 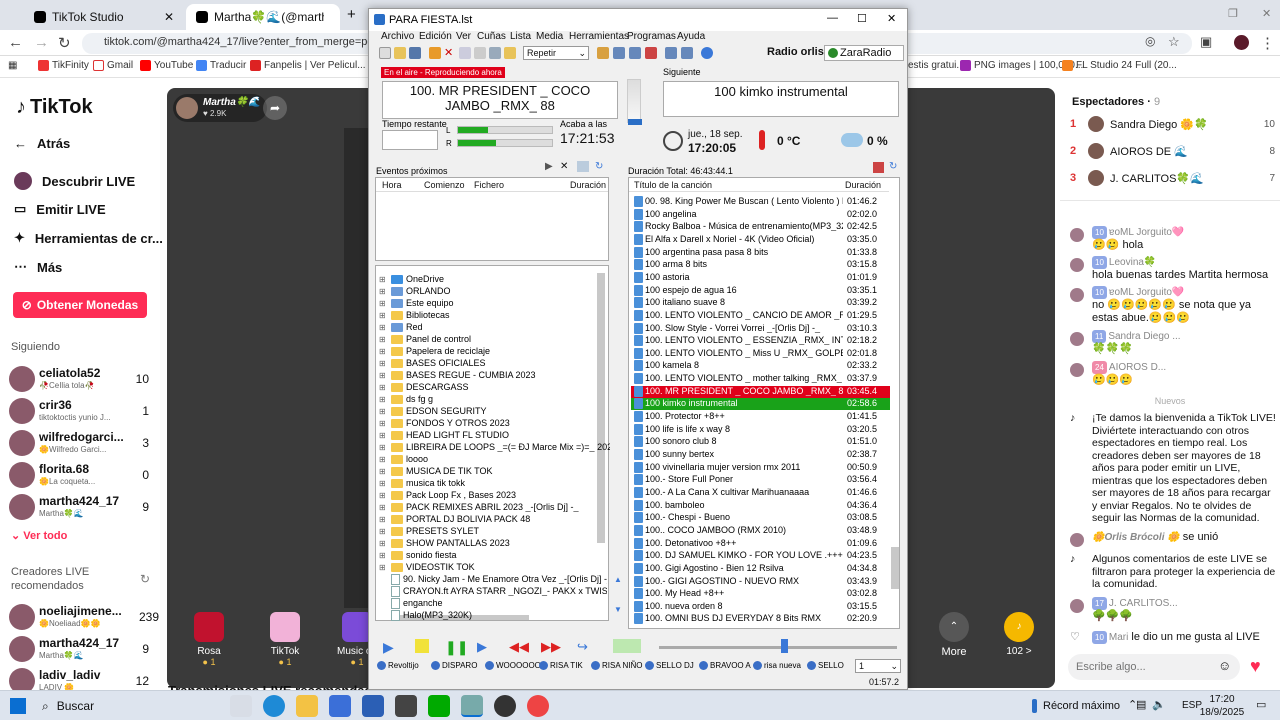 What do you see at coordinates (691, 36) in the screenshot?
I see `menu-ayuda: Ayuda` at bounding box center [691, 36].